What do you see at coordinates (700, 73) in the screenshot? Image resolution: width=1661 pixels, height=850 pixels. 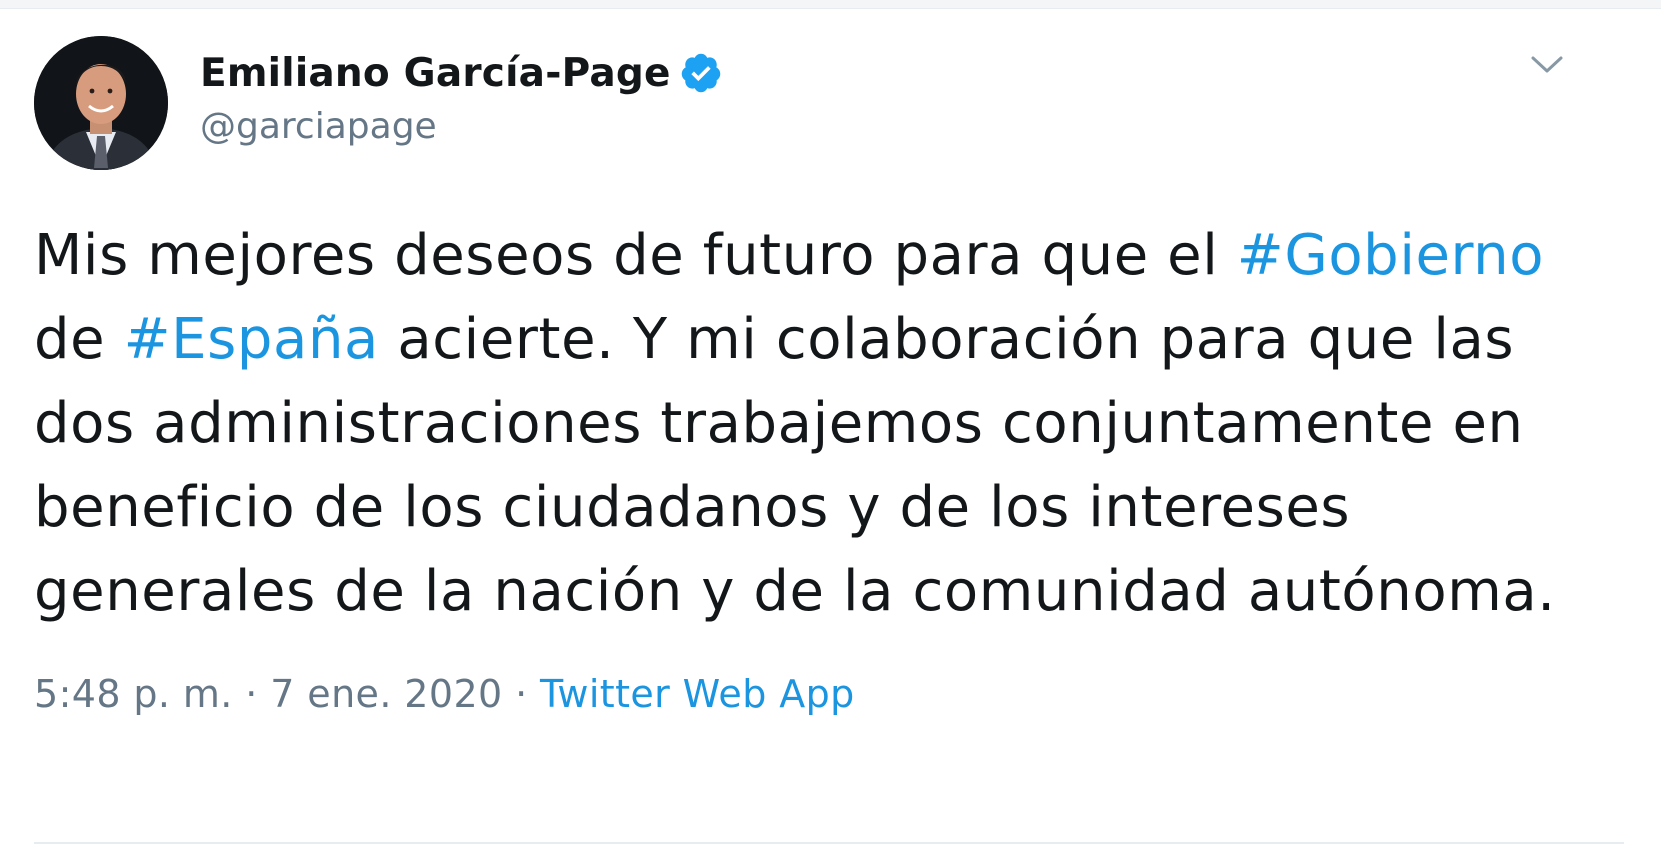 I see `verified-badge-icon` at bounding box center [700, 73].